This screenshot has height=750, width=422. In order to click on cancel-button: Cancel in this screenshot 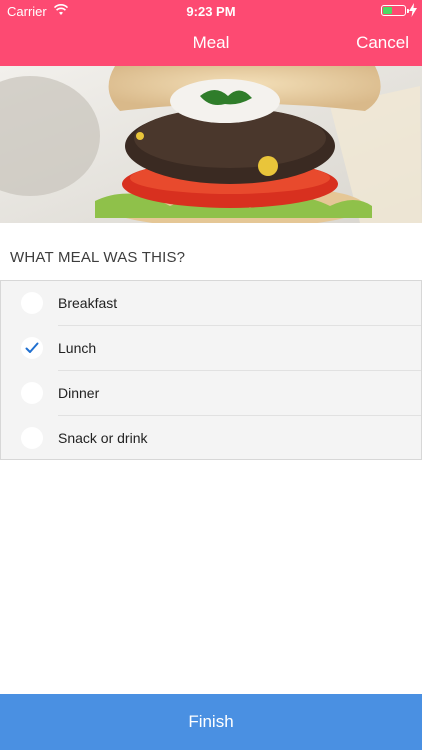, I will do `click(382, 43)`.